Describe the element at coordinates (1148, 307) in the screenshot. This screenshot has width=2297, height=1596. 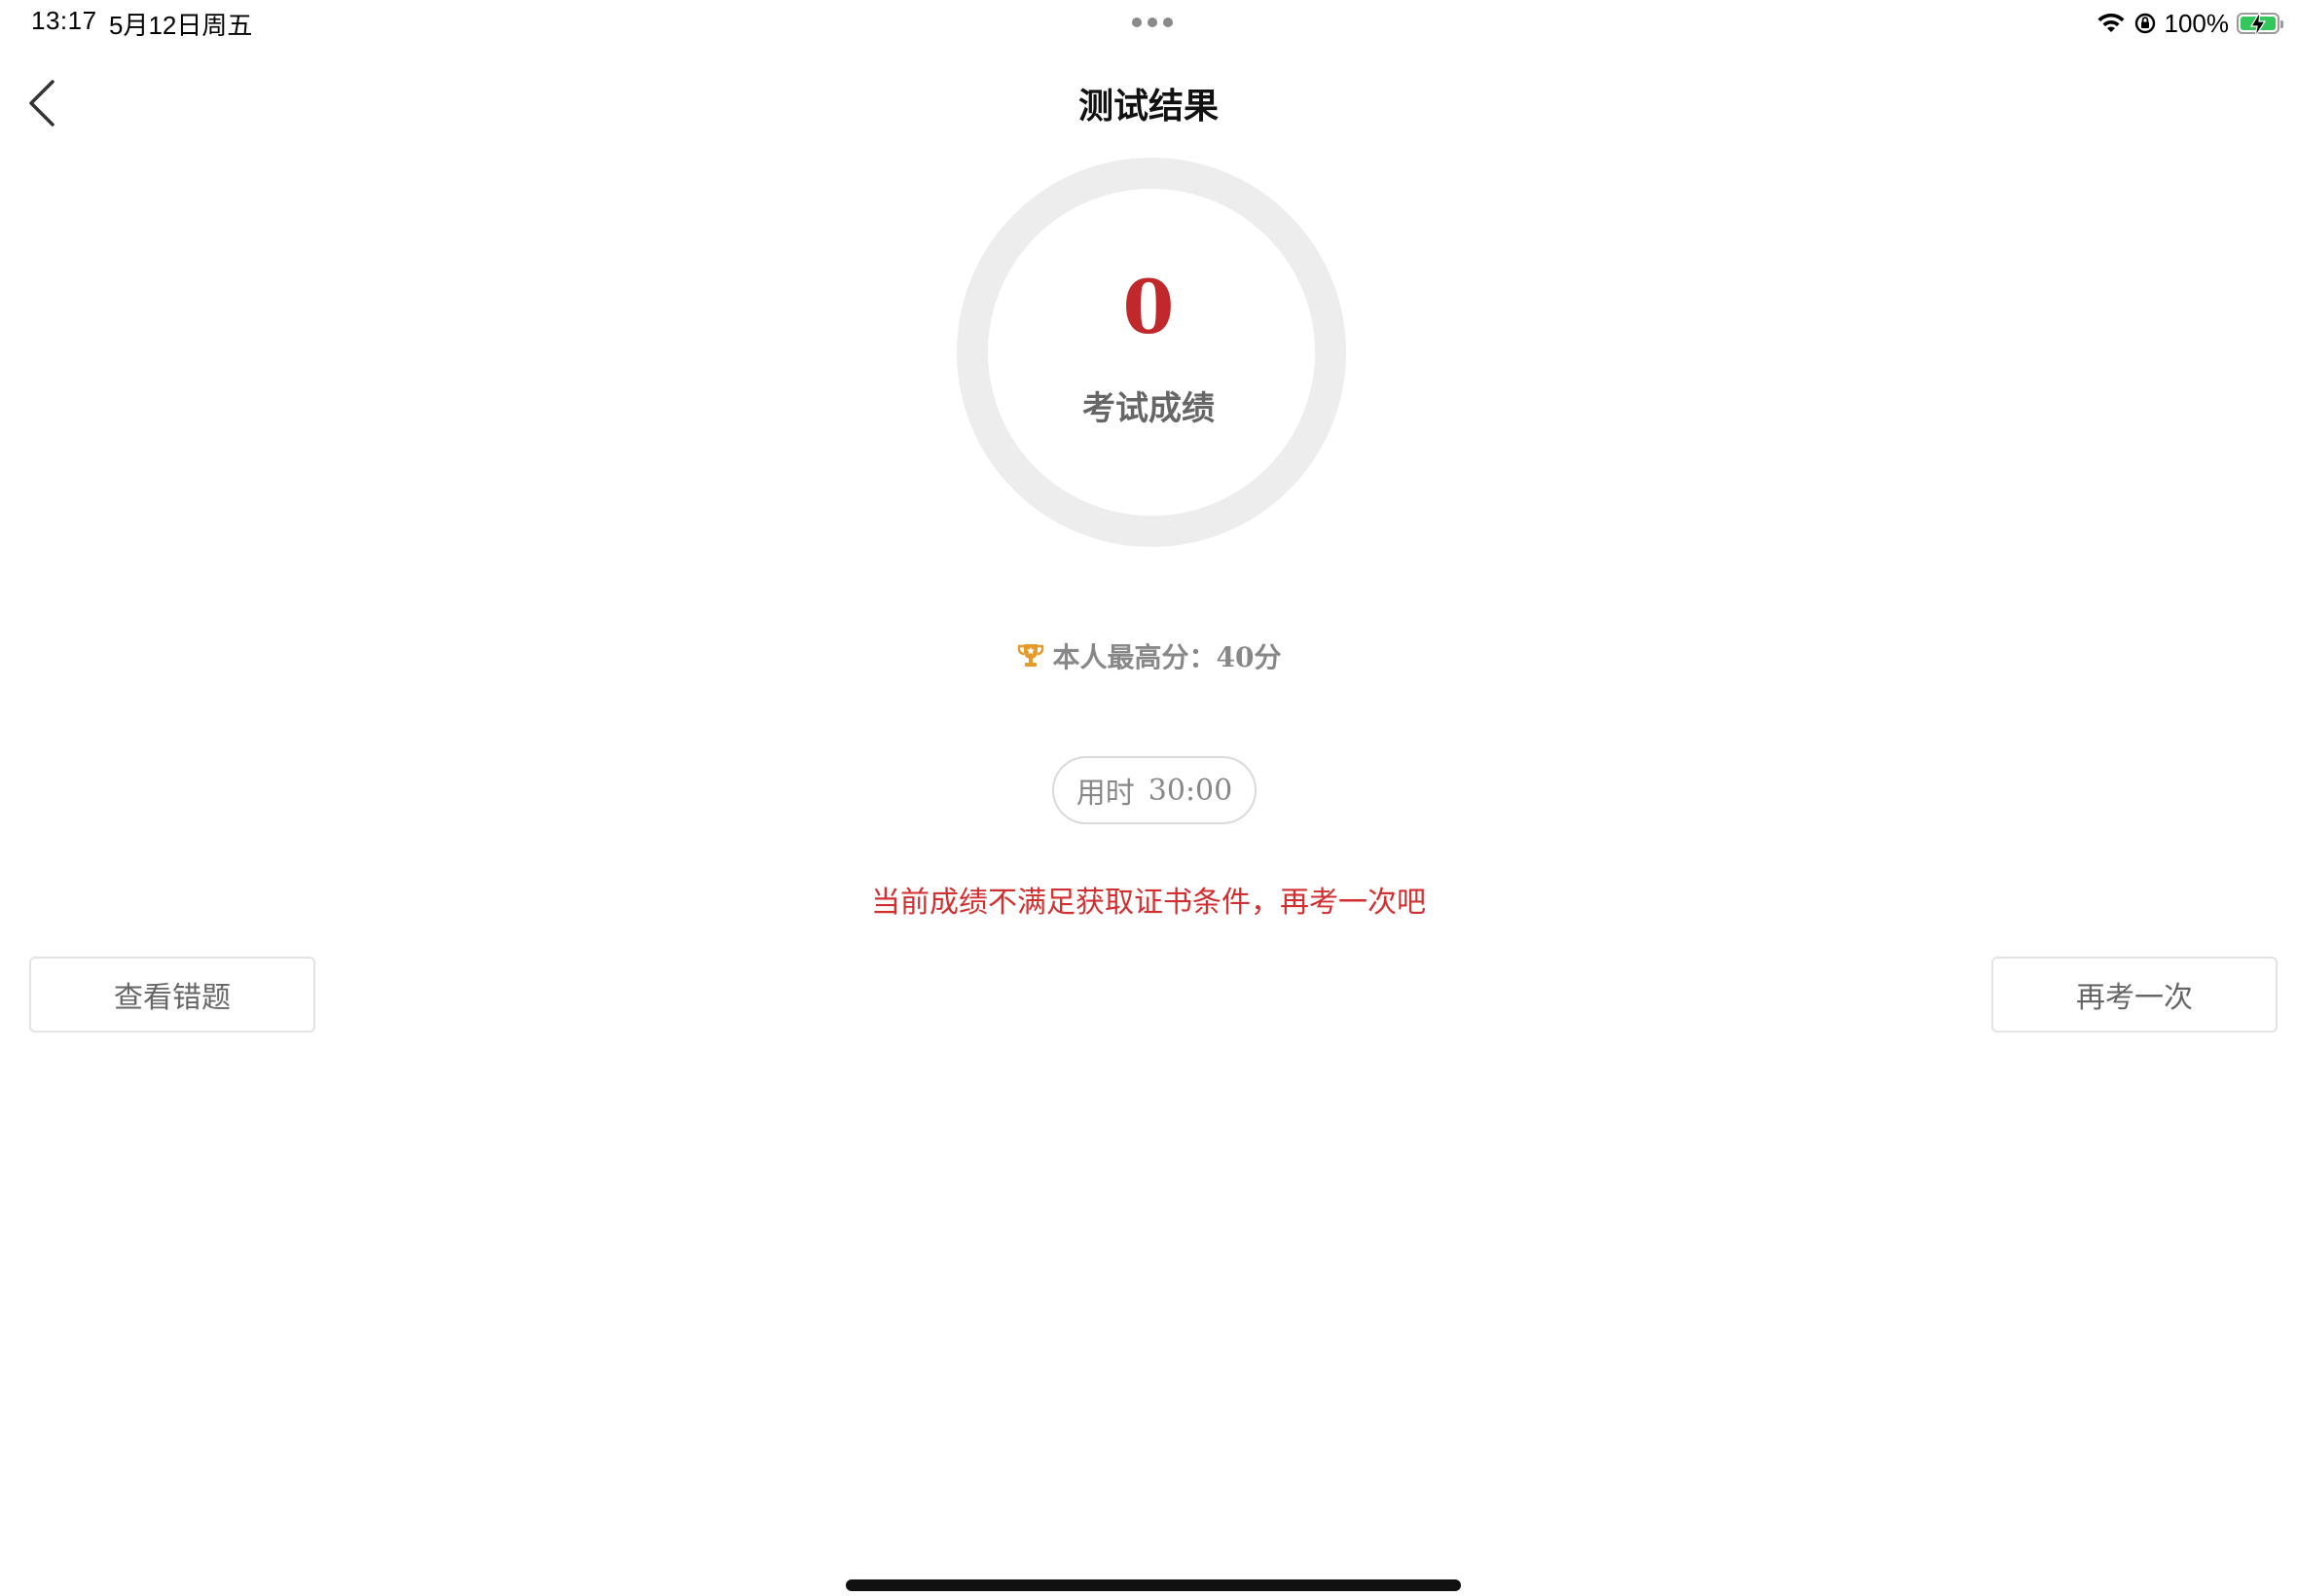
I see `exam-score: 0` at that location.